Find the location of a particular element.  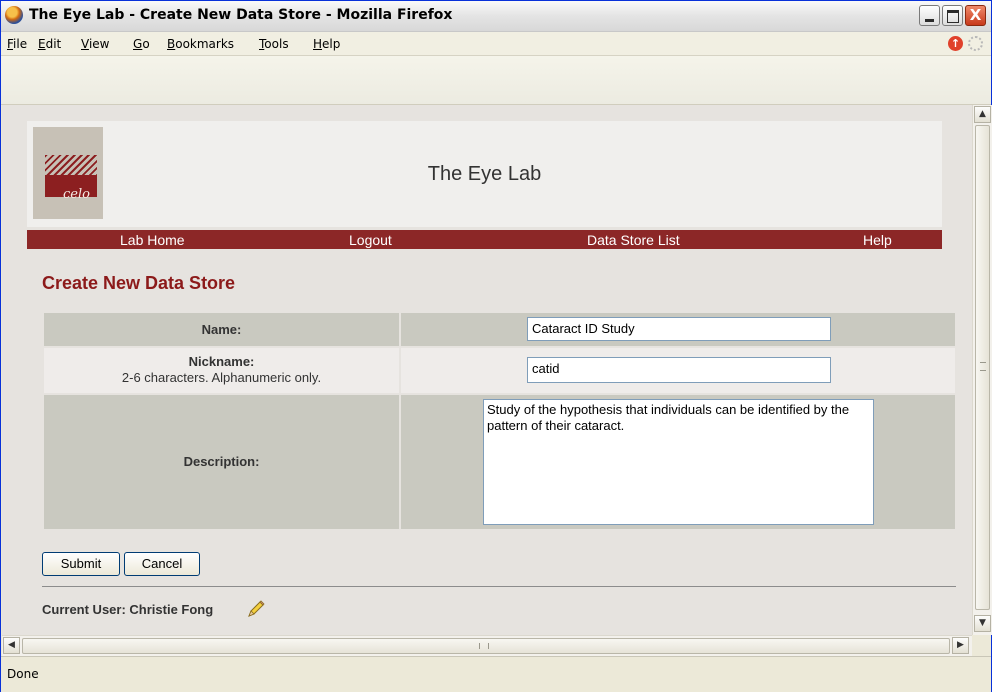

minimize-button is located at coordinates (929, 15).